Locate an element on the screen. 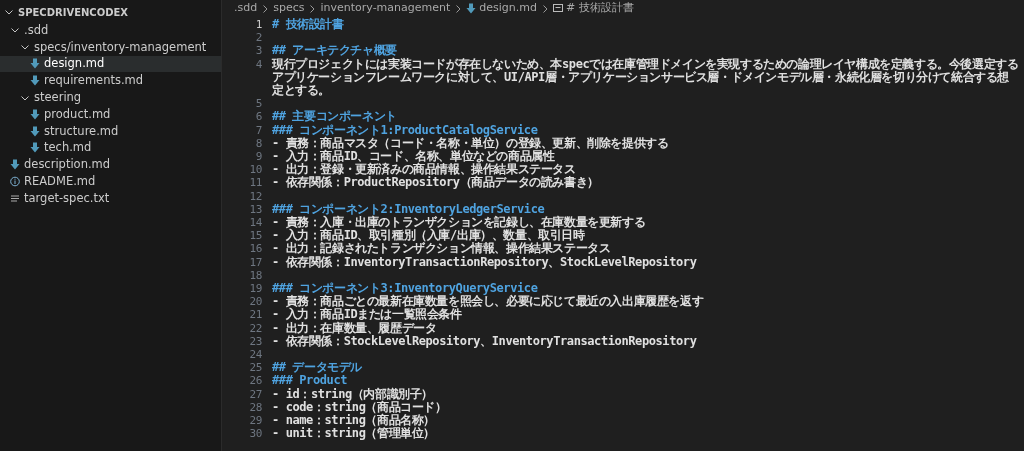 This screenshot has width=1024, height=451. line-number: 8 is located at coordinates (258, 143).